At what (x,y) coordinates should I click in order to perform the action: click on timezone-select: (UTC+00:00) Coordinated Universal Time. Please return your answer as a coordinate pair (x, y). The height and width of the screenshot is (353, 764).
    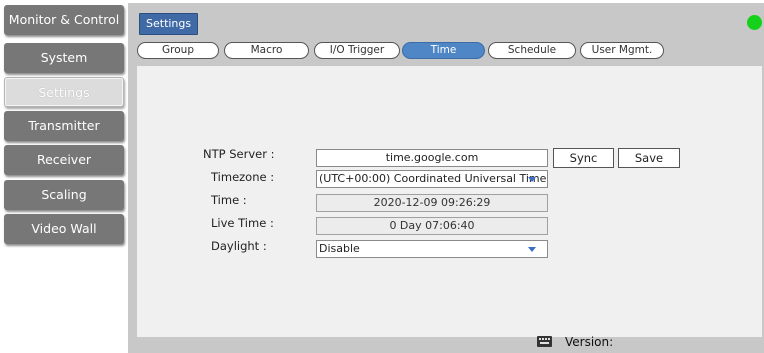
    Looking at the image, I should click on (432, 179).